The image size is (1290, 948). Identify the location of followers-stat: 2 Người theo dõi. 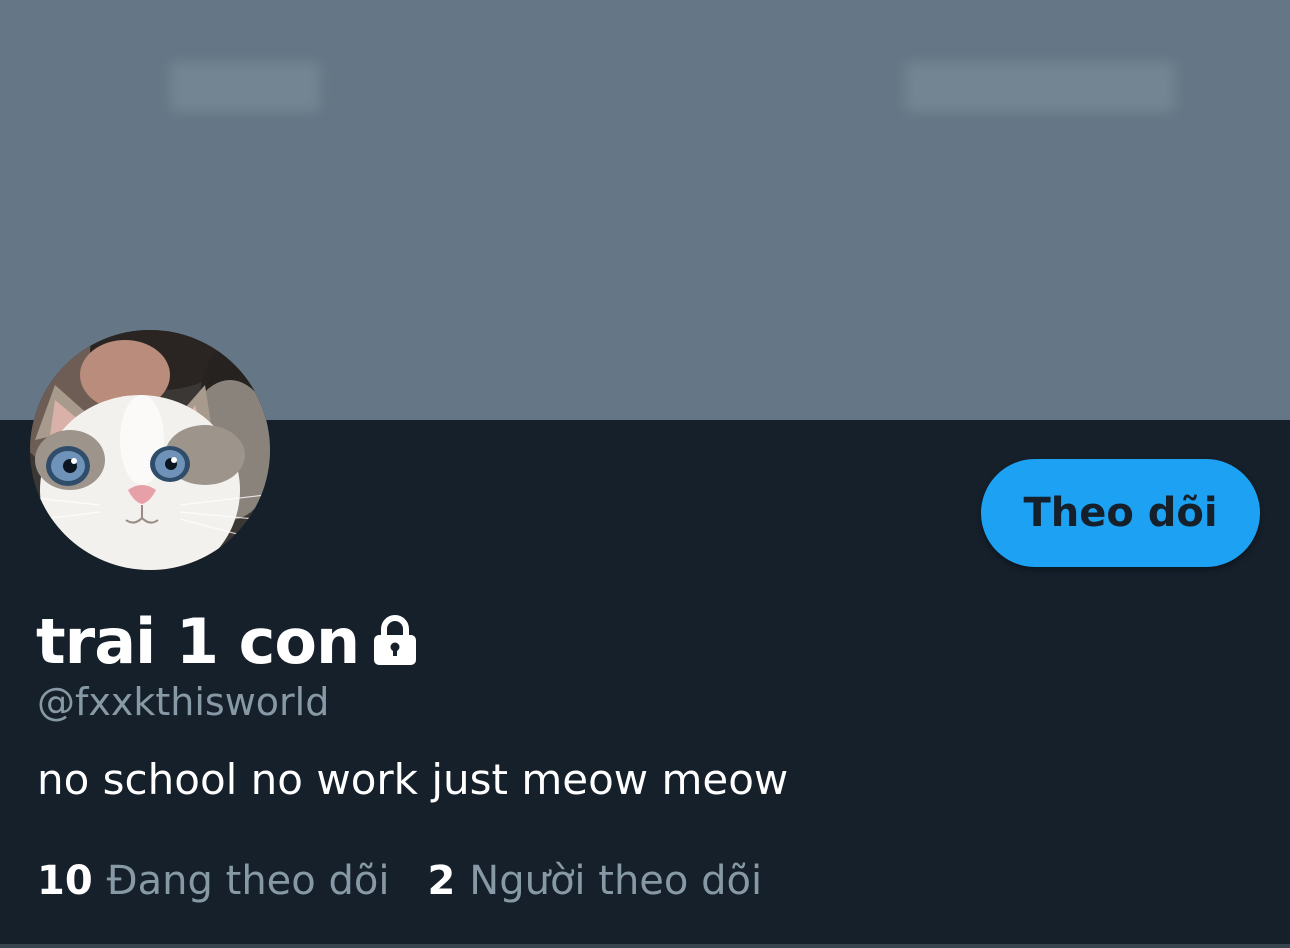
(594, 881).